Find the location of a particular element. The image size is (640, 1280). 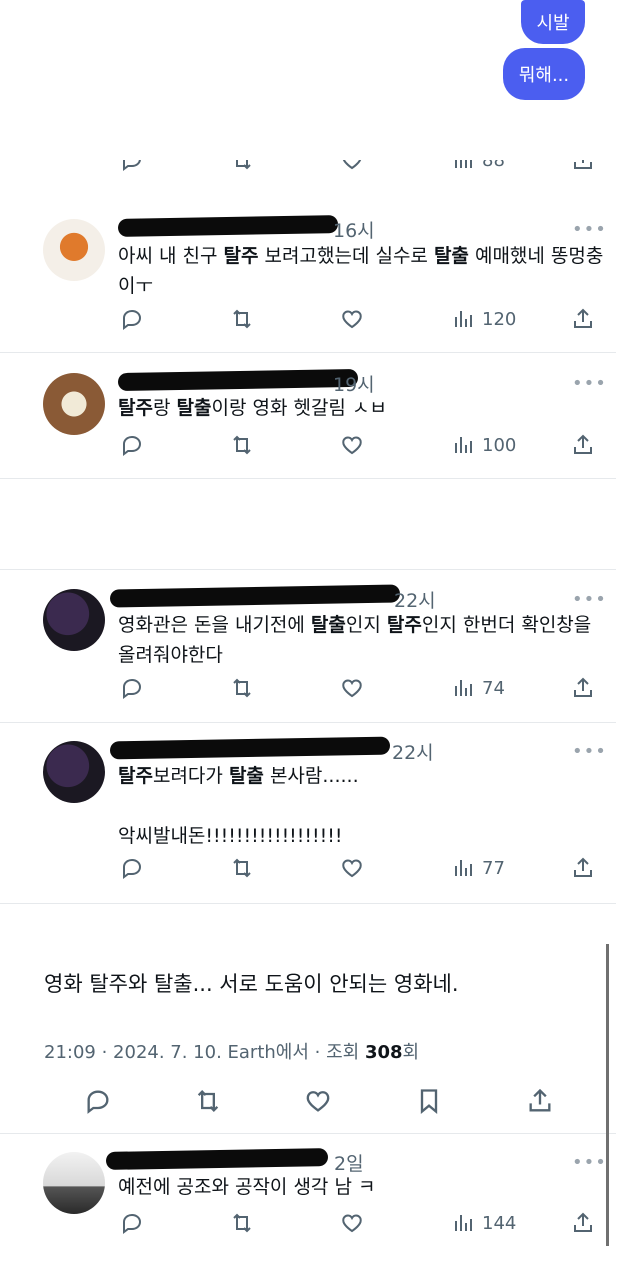

message-bubble: 시발 is located at coordinates (553, 22).